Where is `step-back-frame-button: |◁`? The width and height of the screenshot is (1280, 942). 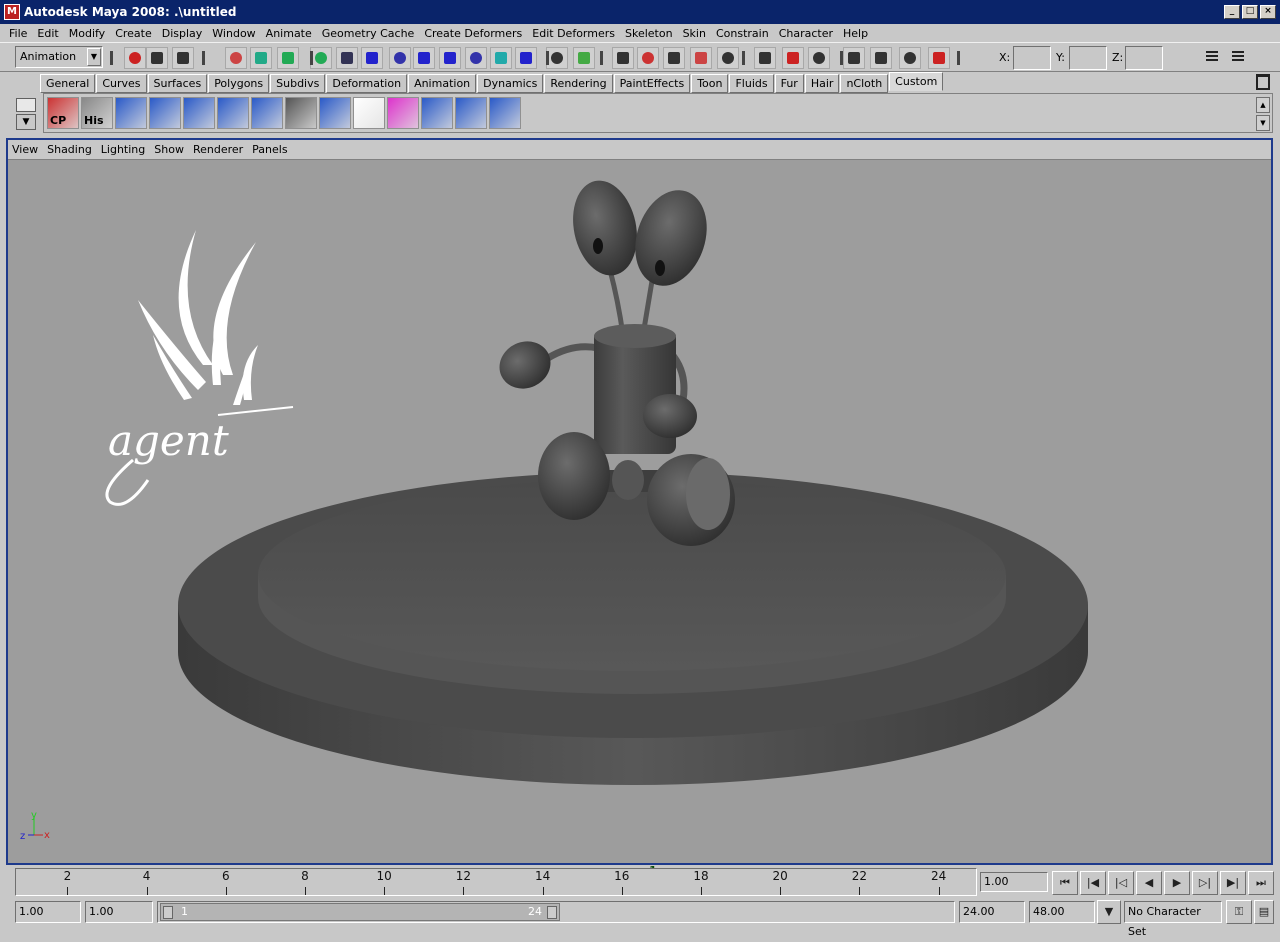
step-back-frame-button: |◁ is located at coordinates (1121, 883).